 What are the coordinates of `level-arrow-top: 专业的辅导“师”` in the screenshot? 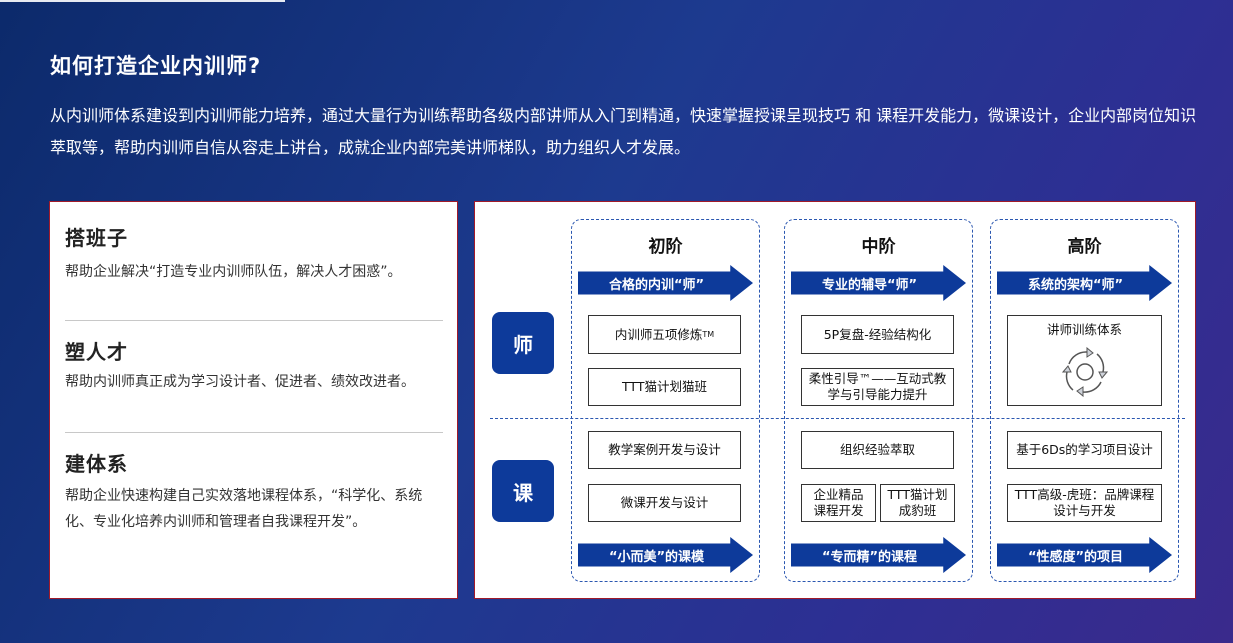 It's located at (878, 283).